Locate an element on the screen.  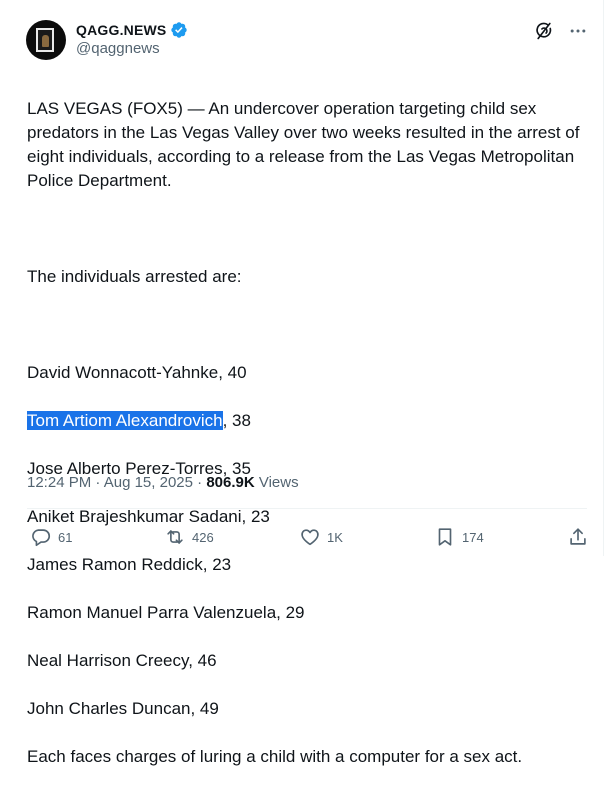
arrested-age: , 40 is located at coordinates (232, 372).